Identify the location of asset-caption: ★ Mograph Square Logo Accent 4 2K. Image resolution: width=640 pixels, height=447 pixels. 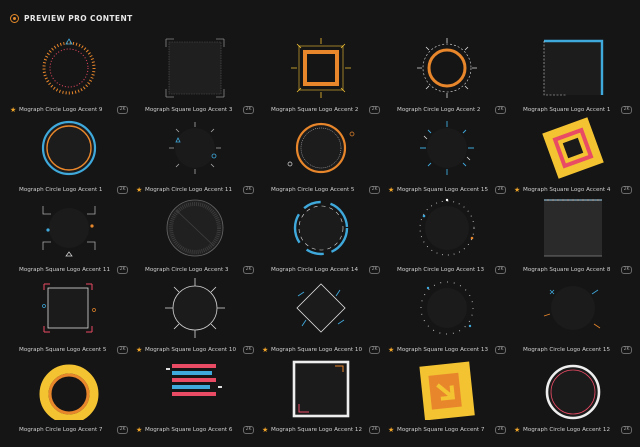
(573, 190).